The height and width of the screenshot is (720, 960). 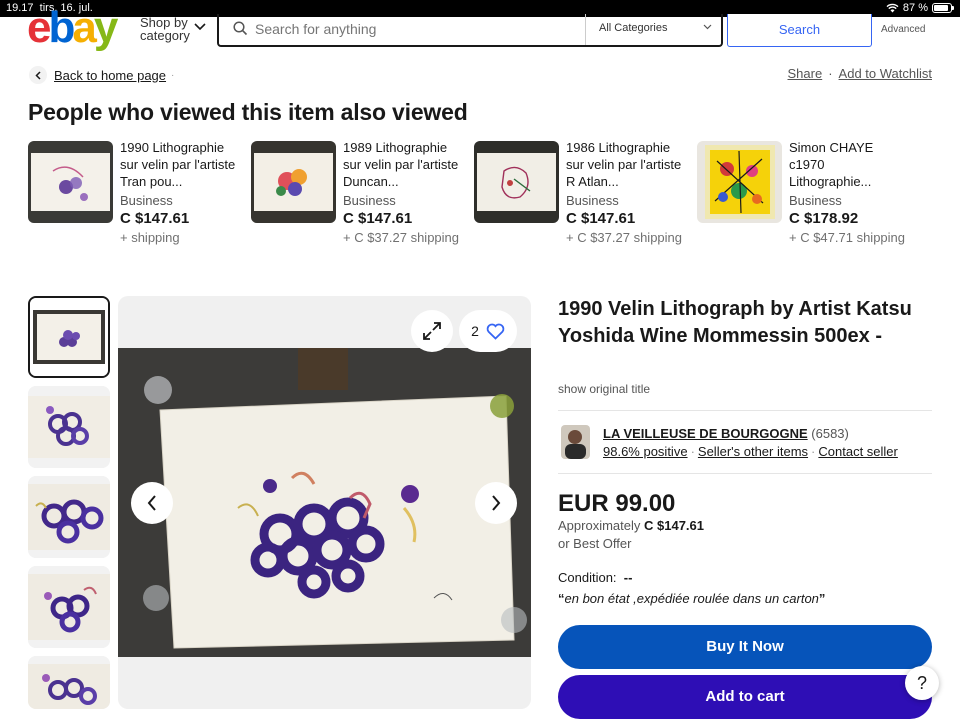 What do you see at coordinates (575, 442) in the screenshot?
I see `avatar` at bounding box center [575, 442].